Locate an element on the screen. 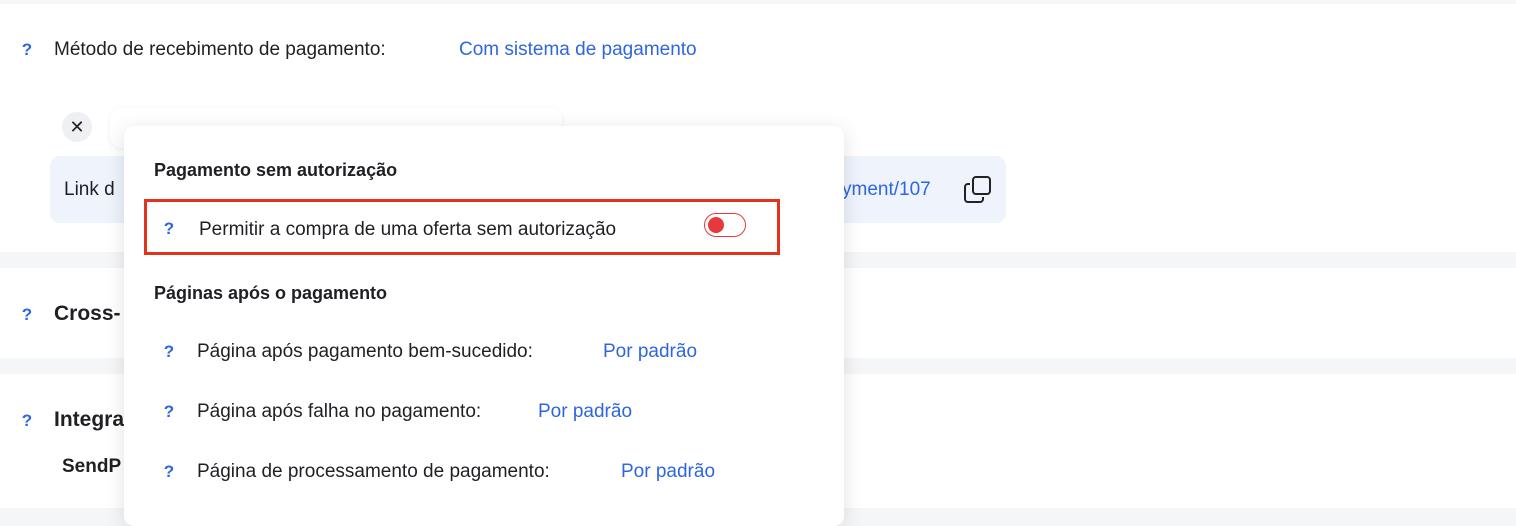 The height and width of the screenshot is (526, 1516). pages-section-heading: Páginas após o pagamento is located at coordinates (271, 293).